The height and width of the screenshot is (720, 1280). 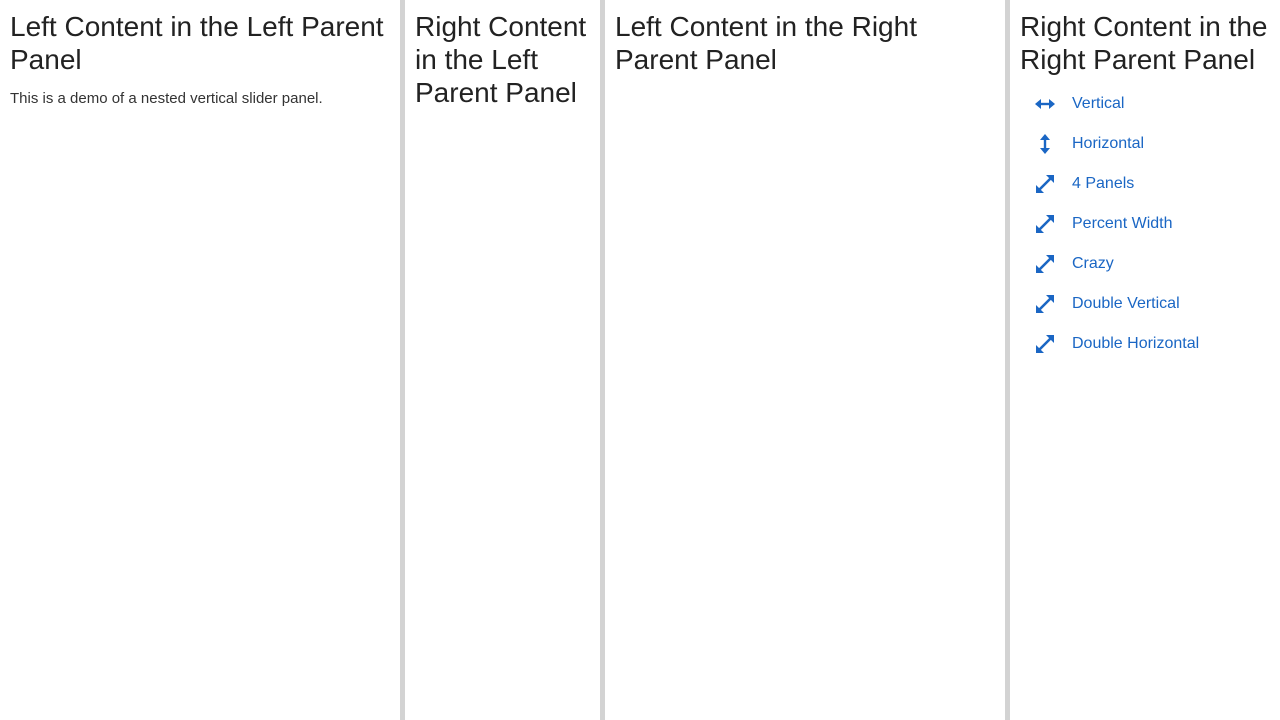 I want to click on panel-title: Right Content in the Right Parent Panel, so click(x=1144, y=43).